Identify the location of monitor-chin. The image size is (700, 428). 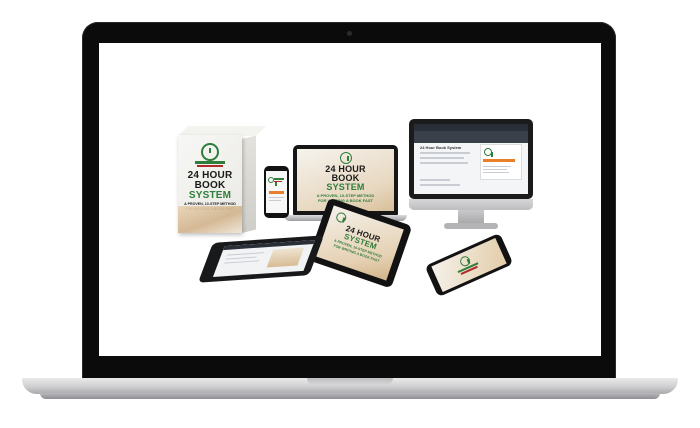
(471, 204).